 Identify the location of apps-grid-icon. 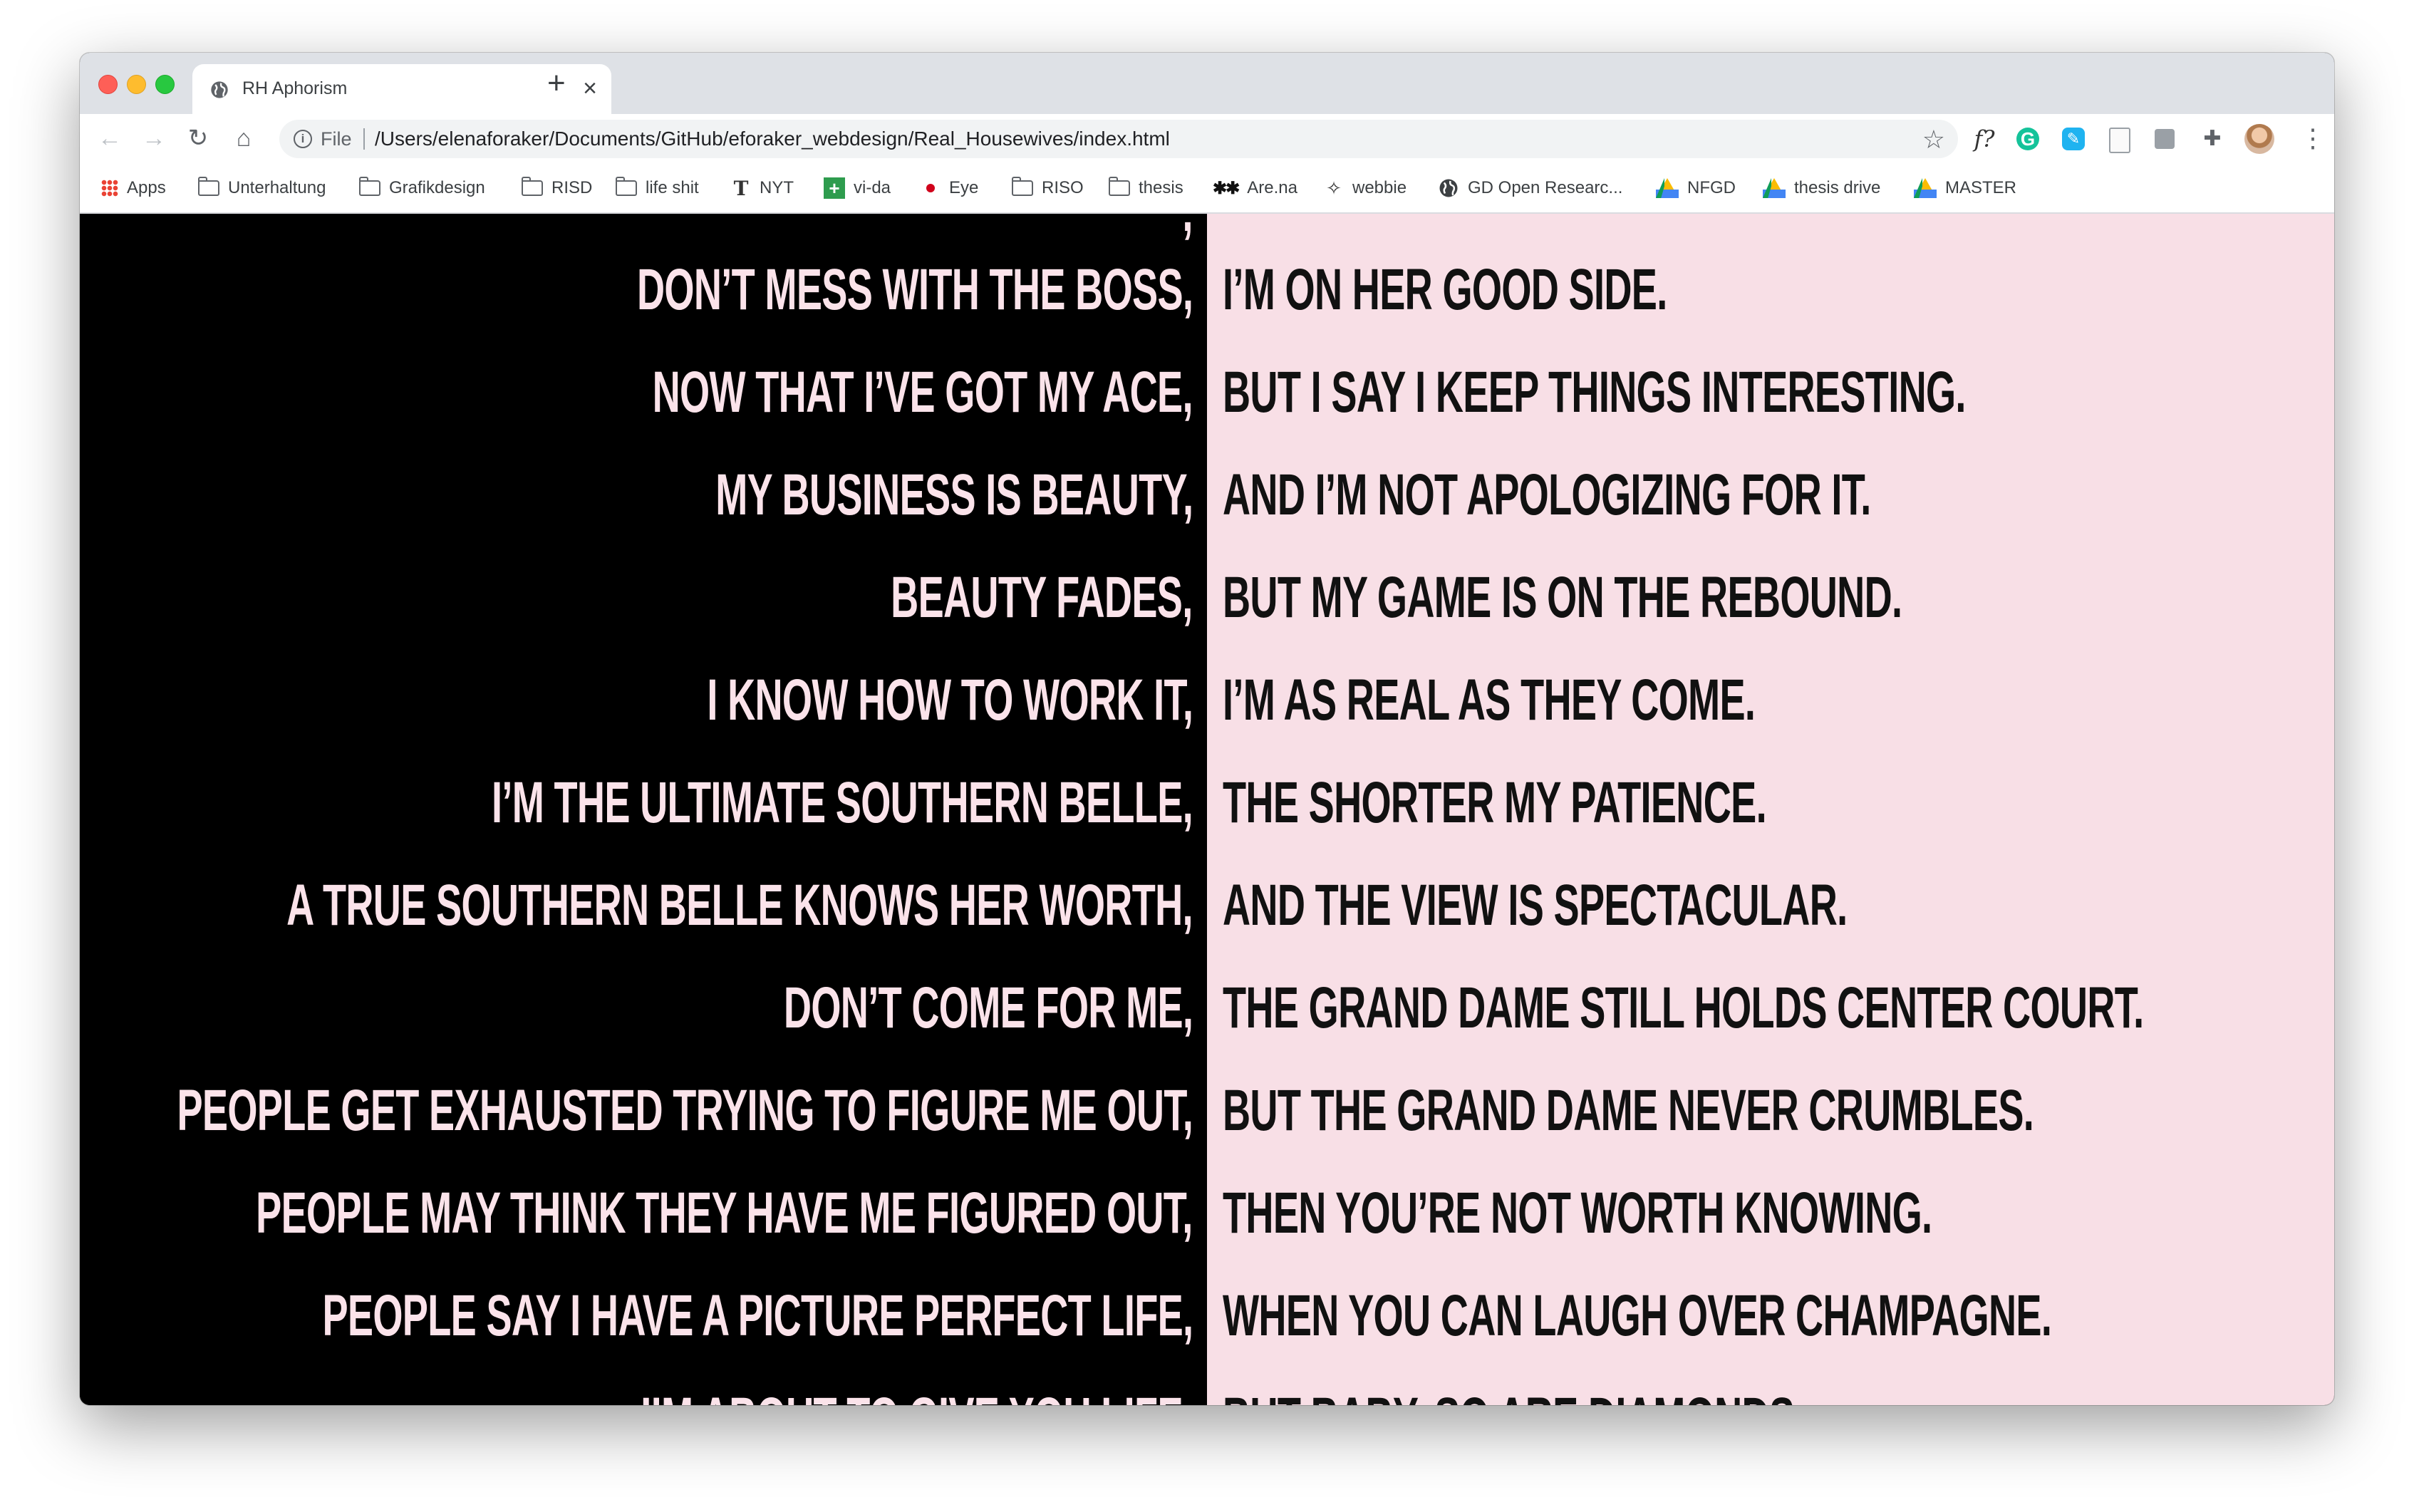
(109, 189).